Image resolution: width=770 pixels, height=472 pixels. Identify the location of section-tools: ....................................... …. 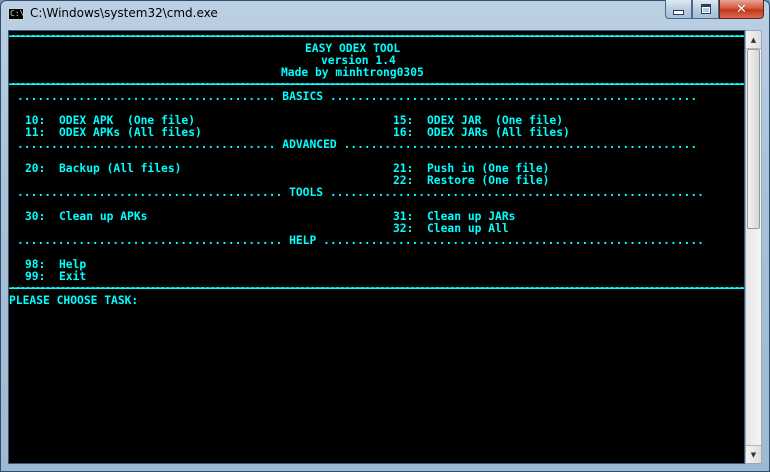
(360, 193).